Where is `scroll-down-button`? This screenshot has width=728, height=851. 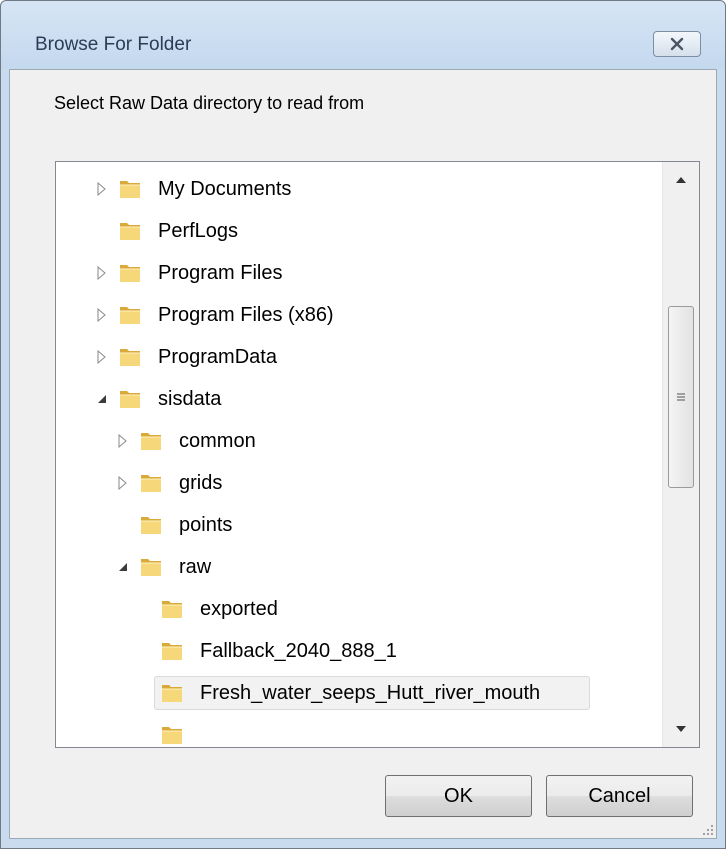
scroll-down-button is located at coordinates (681, 729).